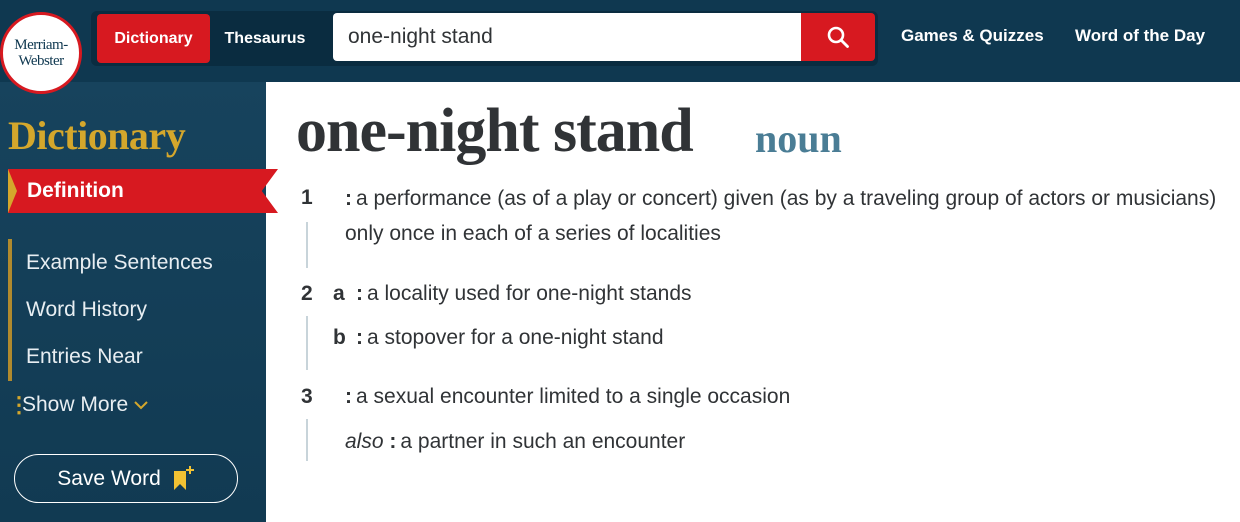  I want to click on save-word-button: Save Word, so click(126, 478).